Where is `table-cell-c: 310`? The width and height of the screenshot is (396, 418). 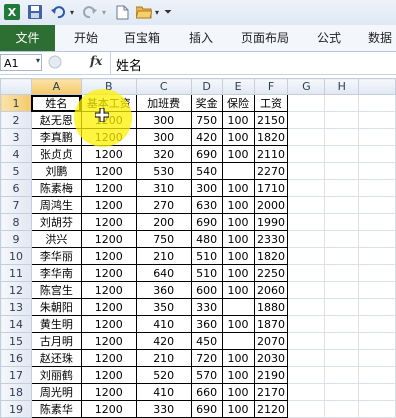 table-cell-c: 310 is located at coordinates (163, 188).